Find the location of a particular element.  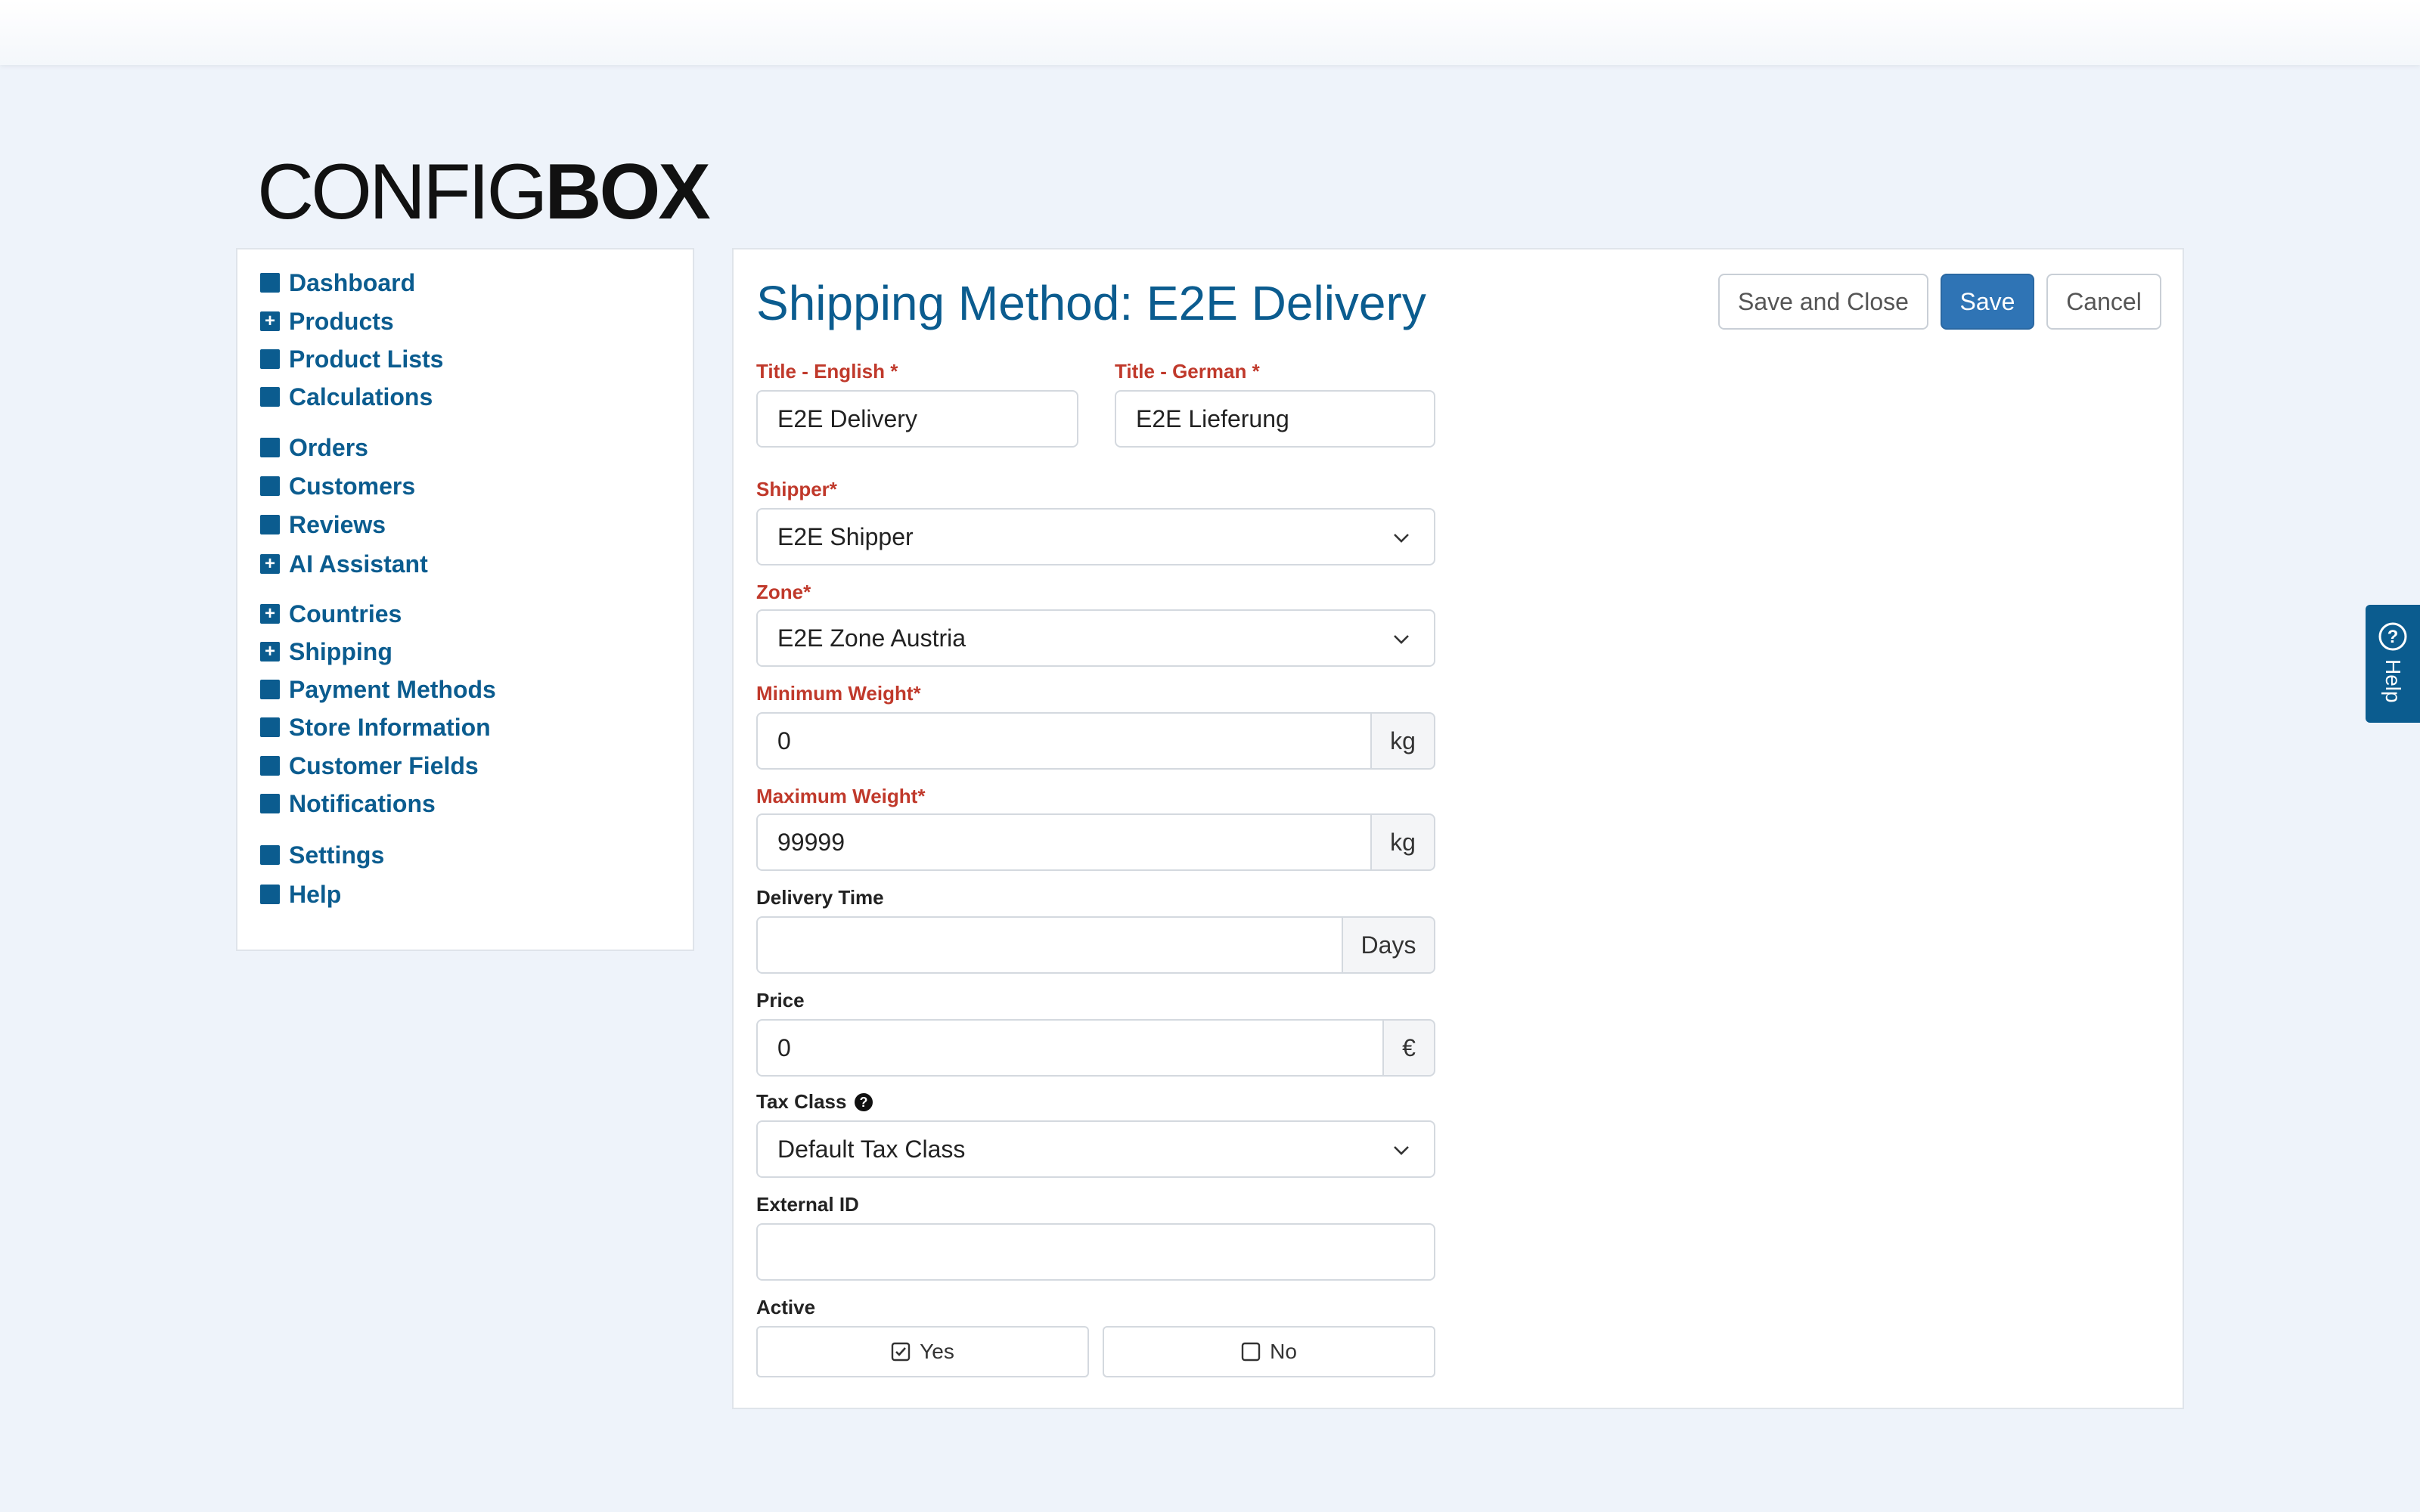

shipper-label: Shipper* is located at coordinates (796, 489).